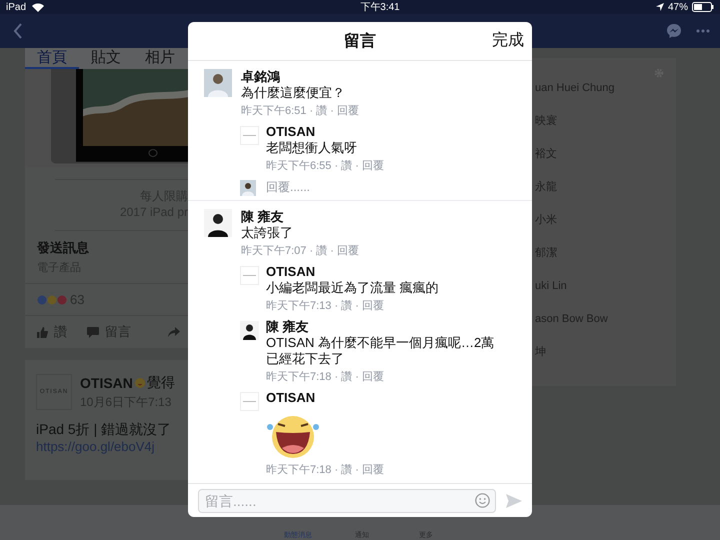 This screenshot has height=540, width=720. Describe the element at coordinates (678, 7) in the screenshot. I see `battery-percent: 47%` at that location.